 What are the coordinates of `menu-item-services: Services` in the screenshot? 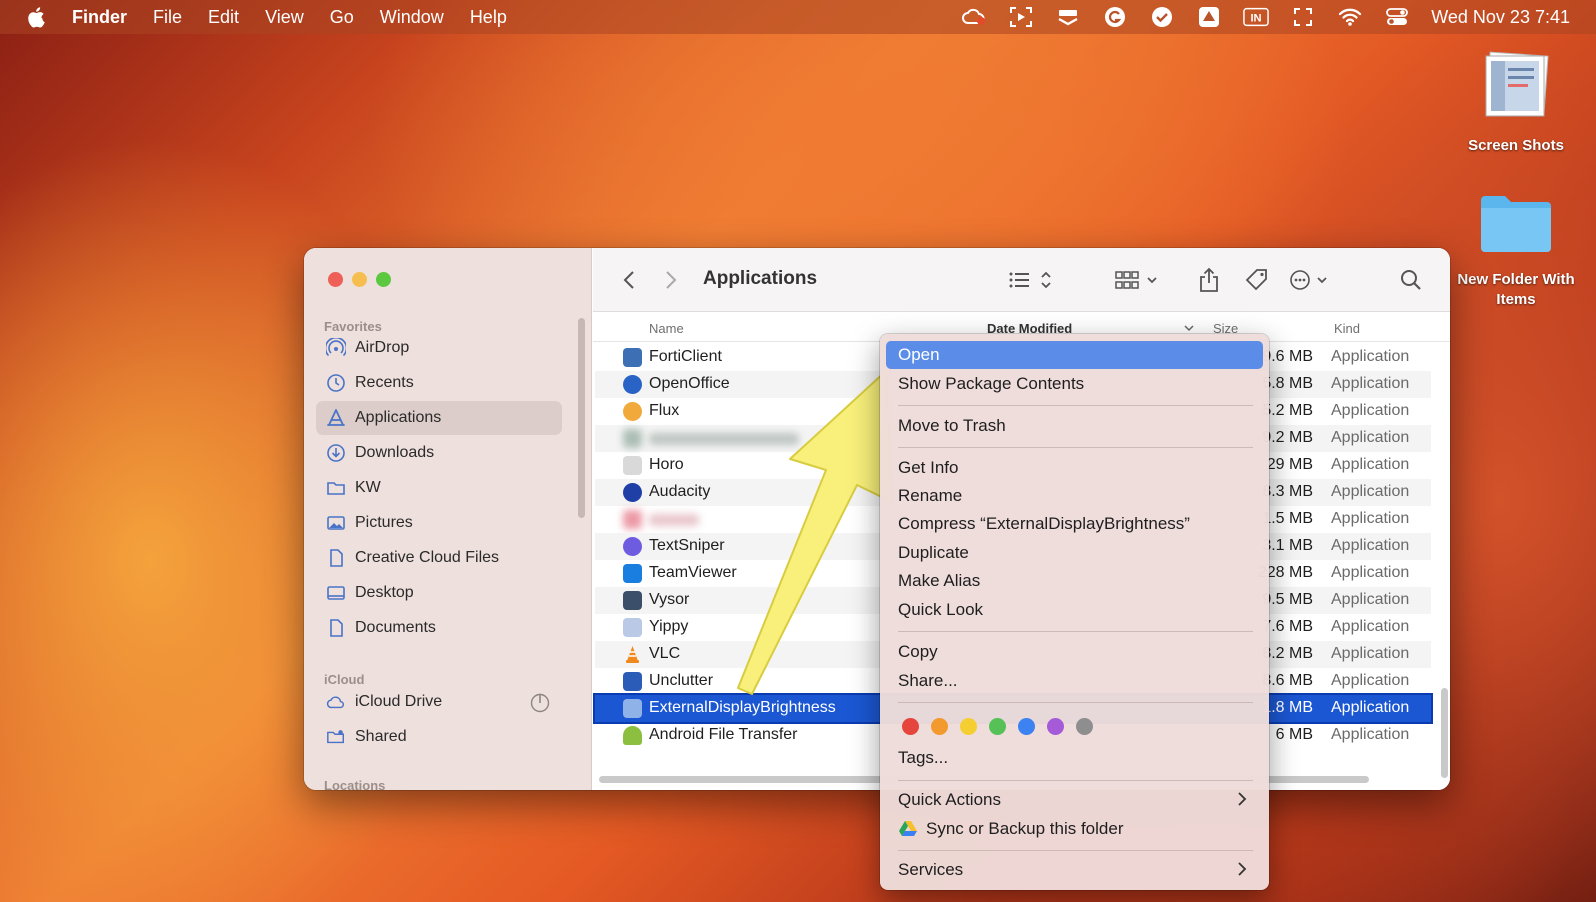 It's located at (1074, 870).